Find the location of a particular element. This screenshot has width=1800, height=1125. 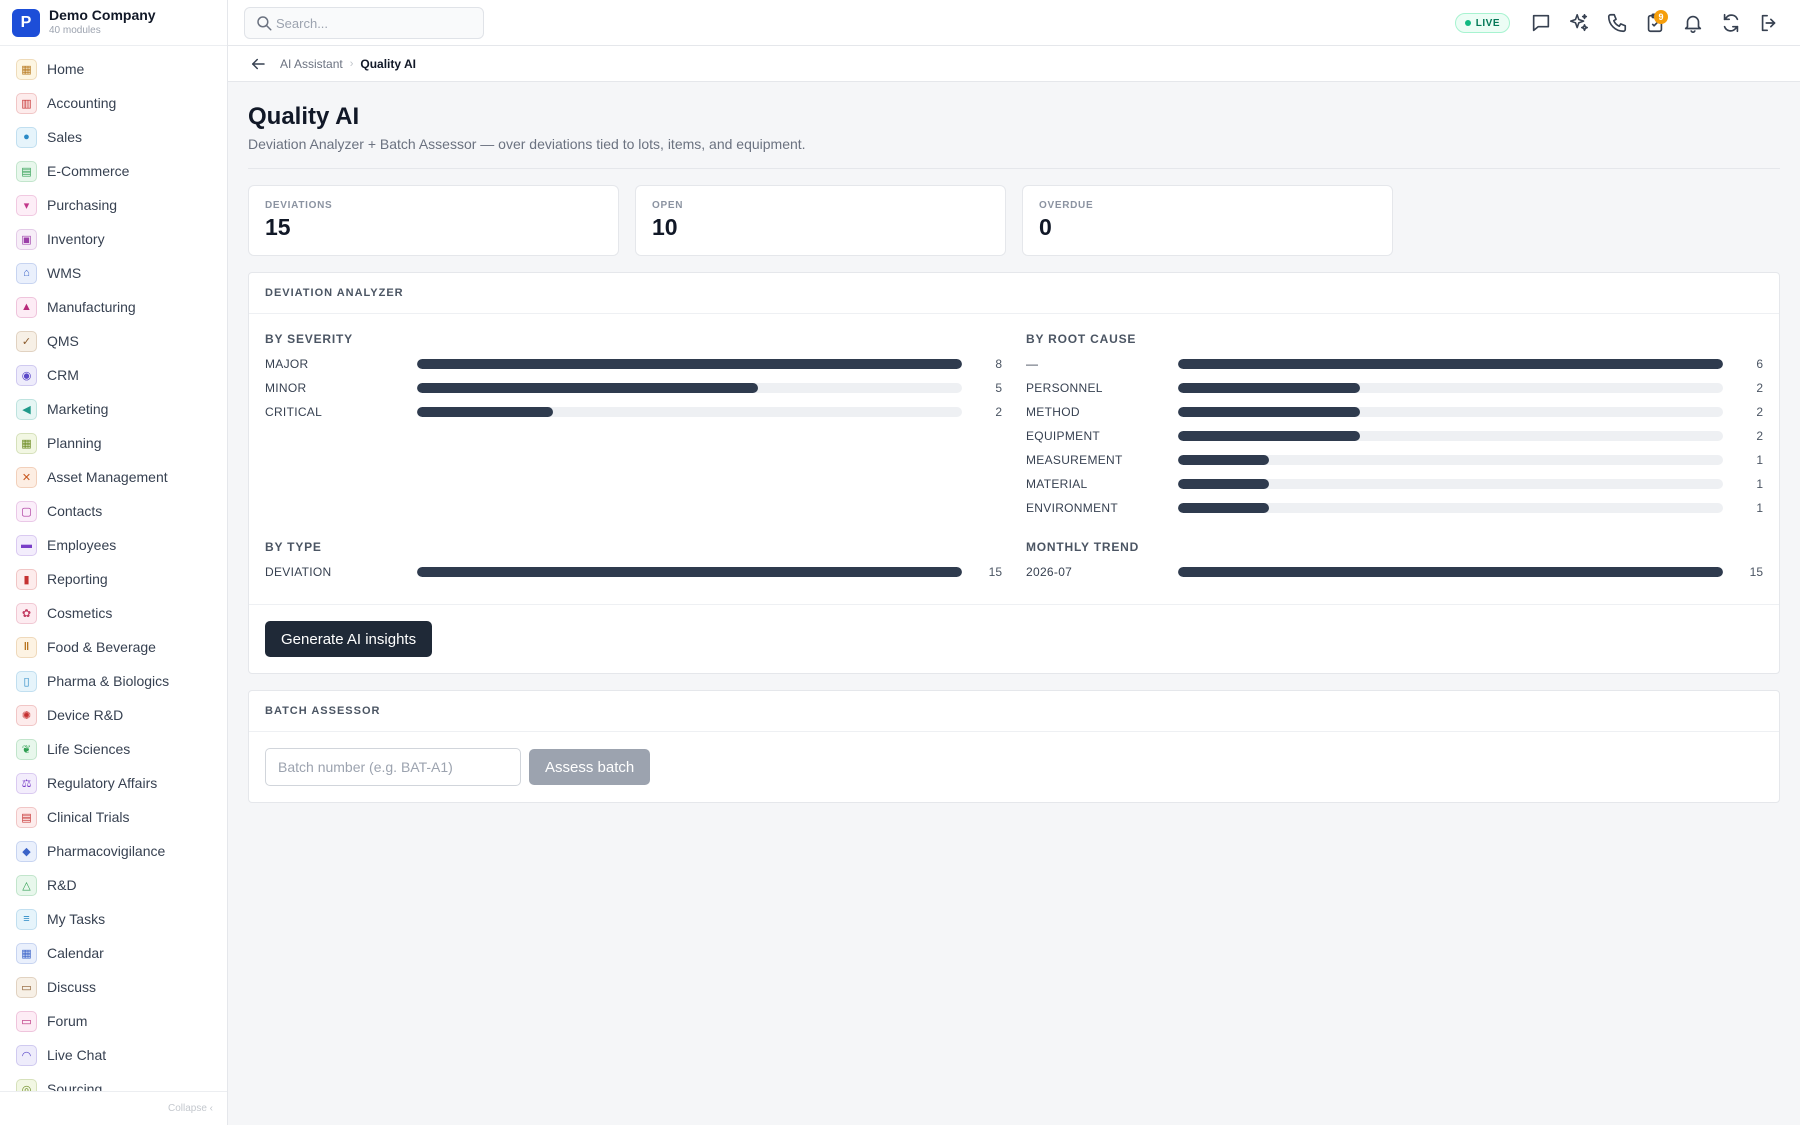

sidebar-item-cosmetics: ✿ Cosmetics is located at coordinates (113, 613).